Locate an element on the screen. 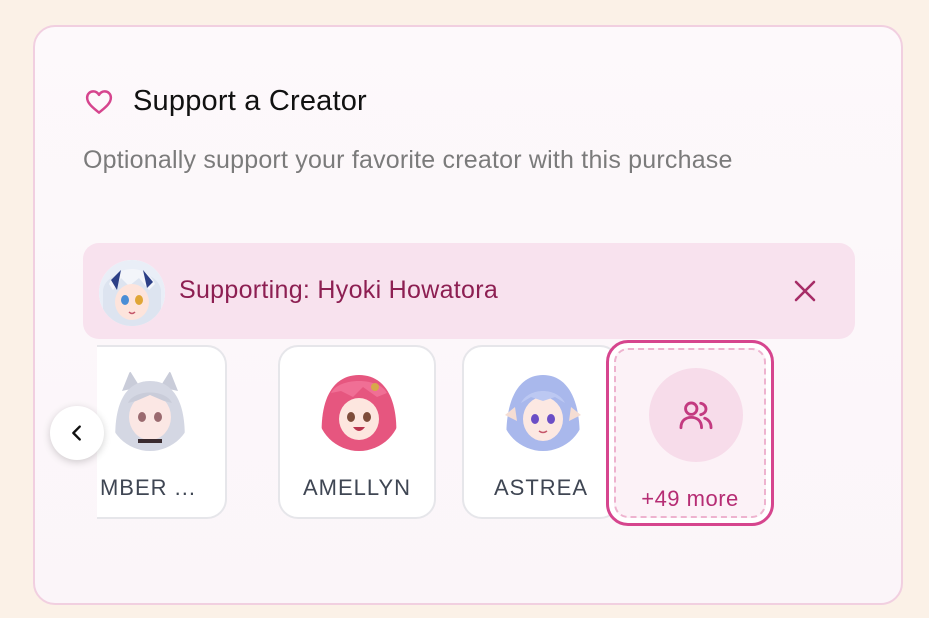  close-icon is located at coordinates (805, 291).